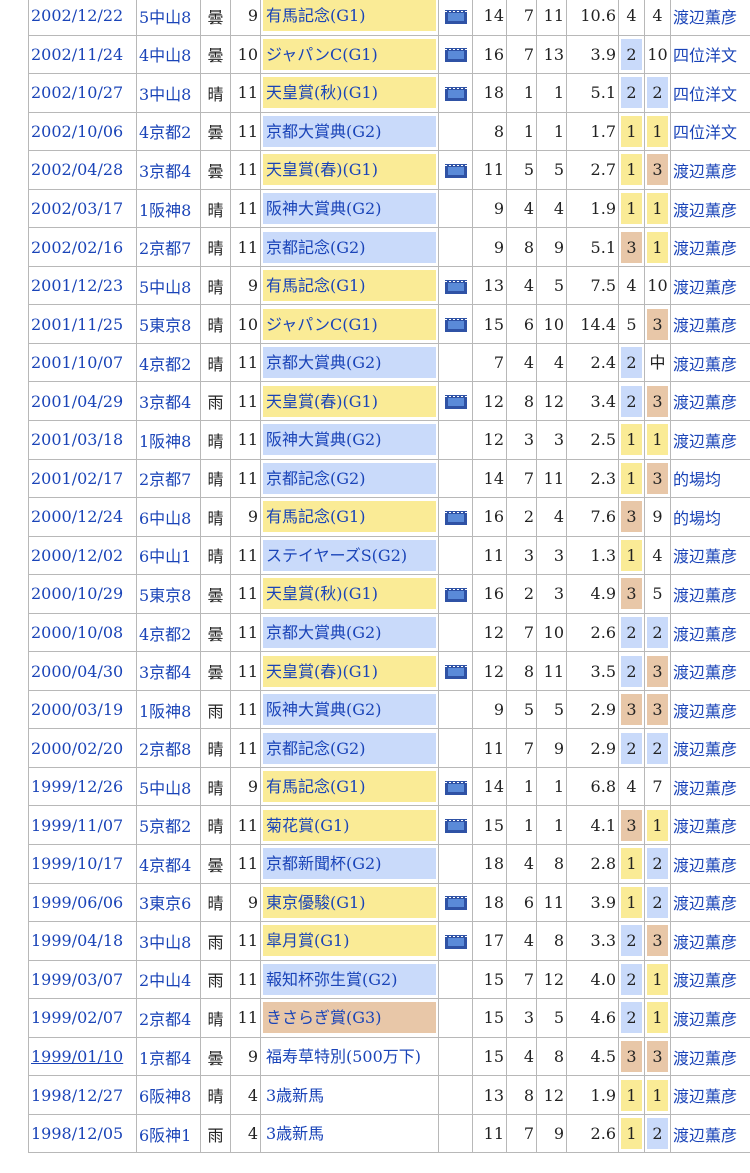  Describe the element at coordinates (82, 170) in the screenshot. I see `race-date-link: 2002/04/28` at that location.